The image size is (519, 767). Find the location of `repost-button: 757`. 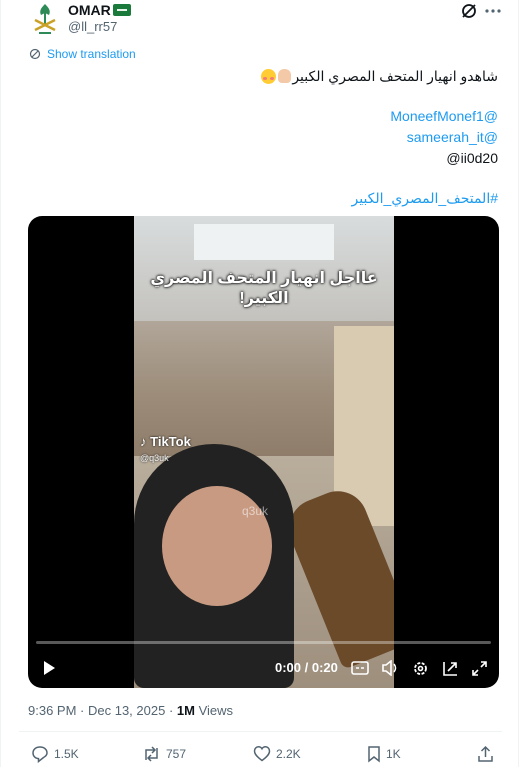

repost-button: 757 is located at coordinates (164, 754).